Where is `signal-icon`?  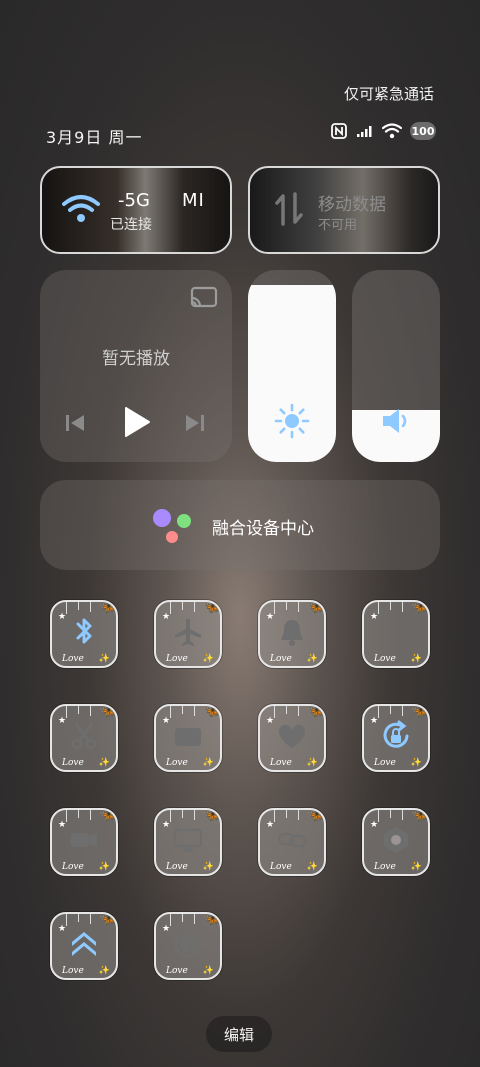
signal-icon is located at coordinates (364, 131).